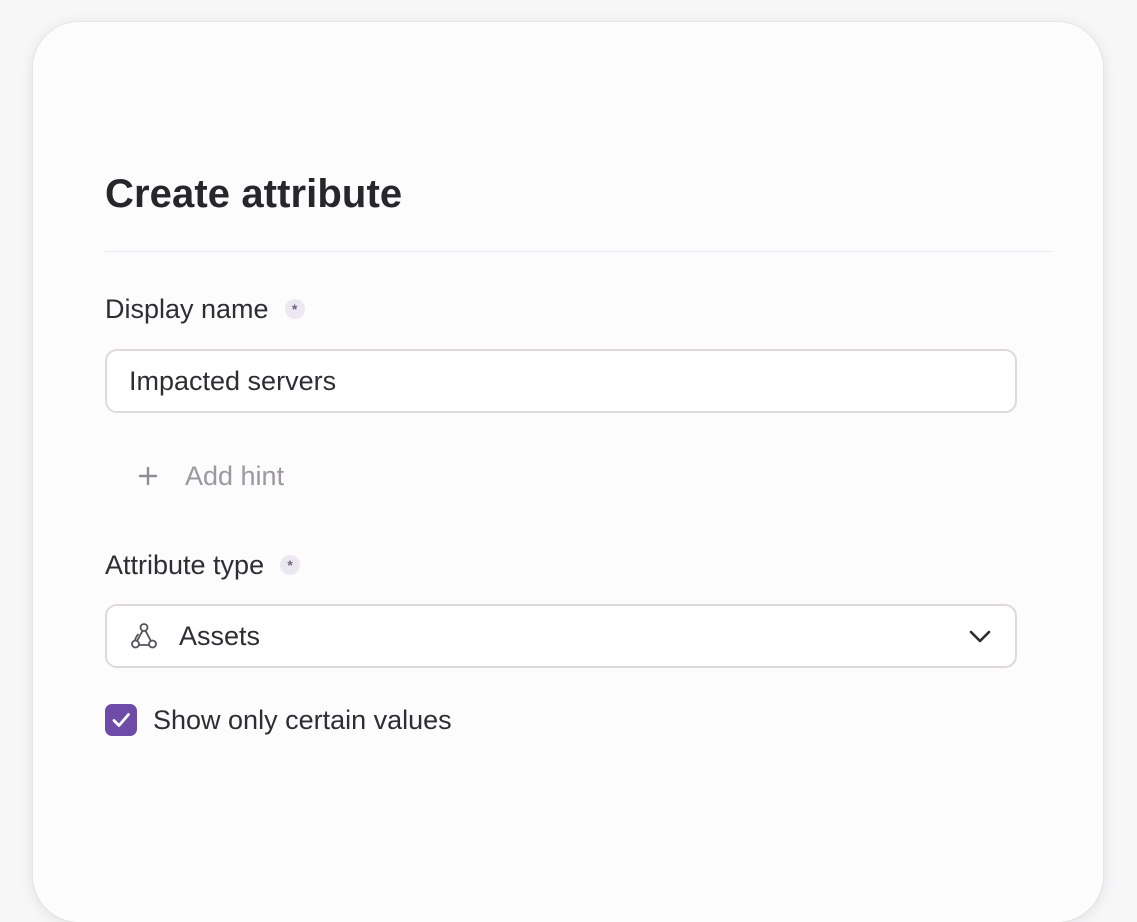 This screenshot has width=1137, height=922. I want to click on checkmark-icon, so click(121, 720).